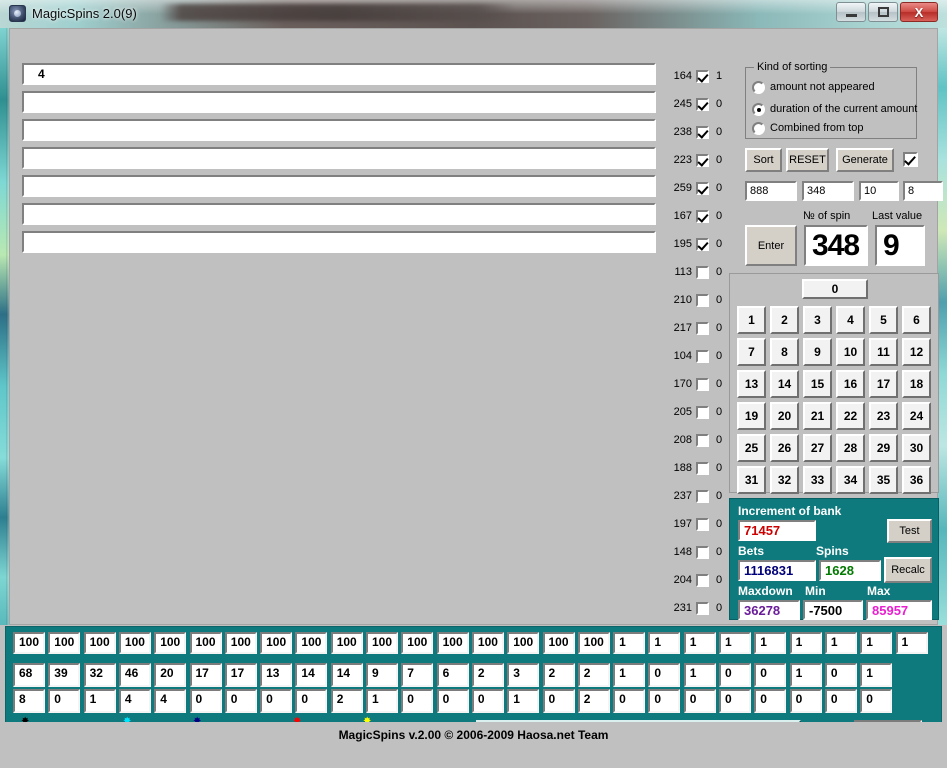 The width and height of the screenshot is (947, 768). I want to click on sort-button: Sort, so click(763, 160).